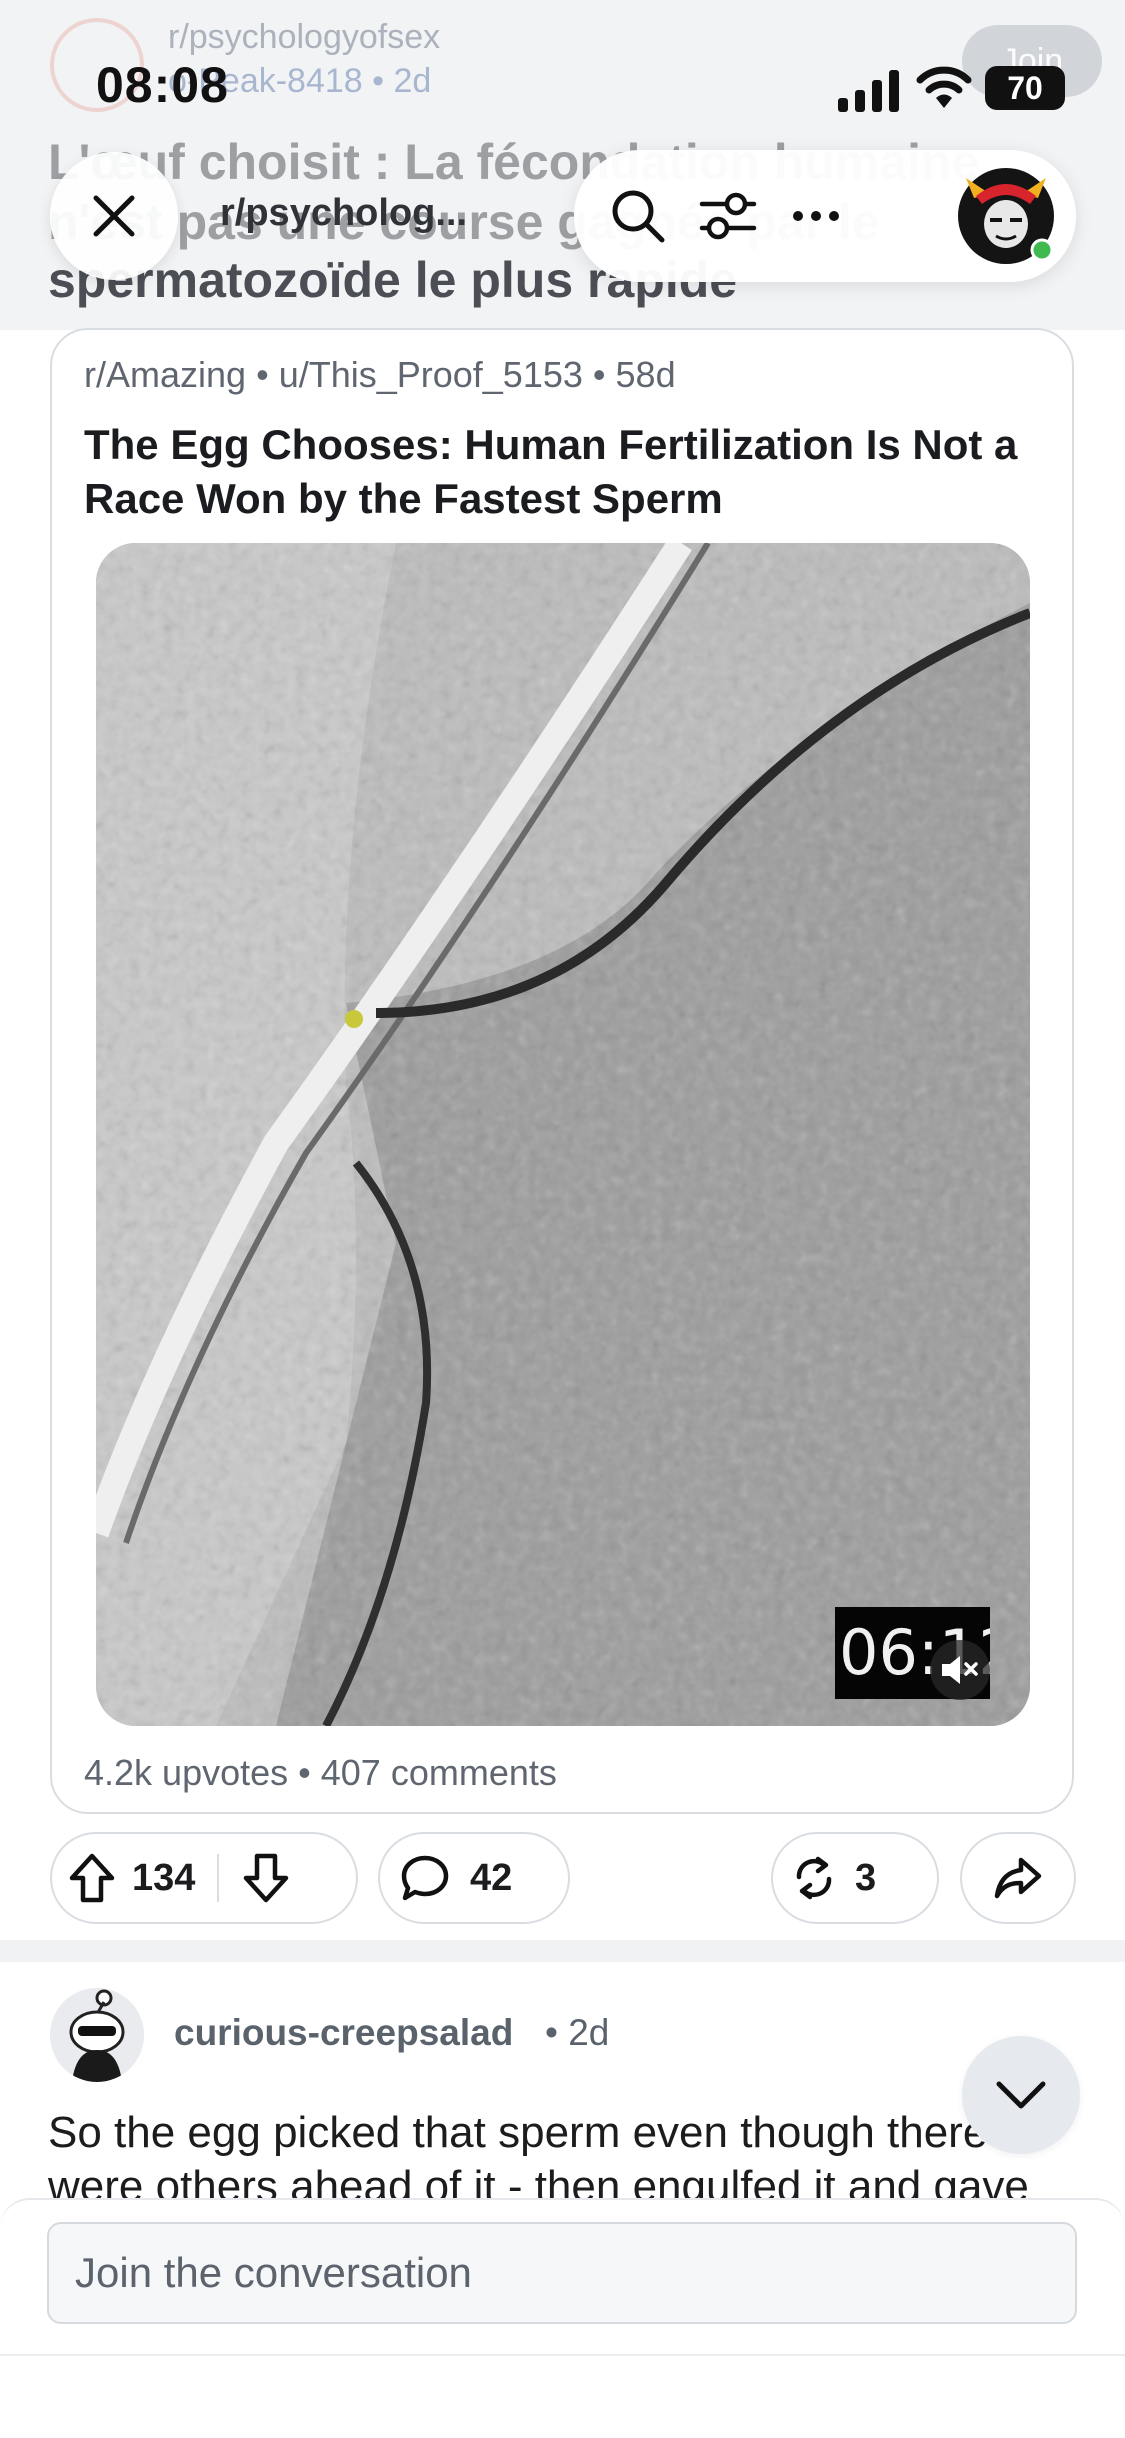  I want to click on crosspost-meta: r/Amazing • u/This_Proof_5153 • 58d, so click(380, 375).